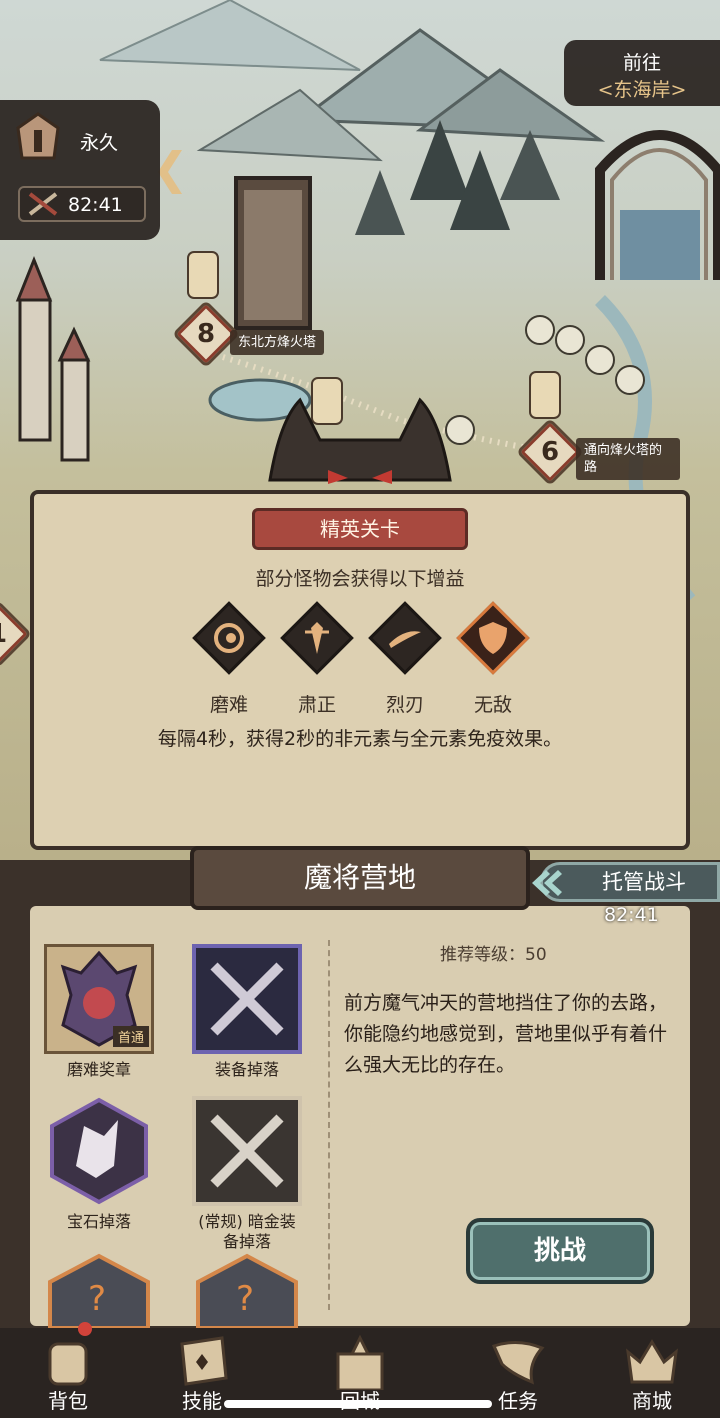 The width and height of the screenshot is (720, 1418). What do you see at coordinates (404, 705) in the screenshot?
I see `buff-label: 烈刃` at bounding box center [404, 705].